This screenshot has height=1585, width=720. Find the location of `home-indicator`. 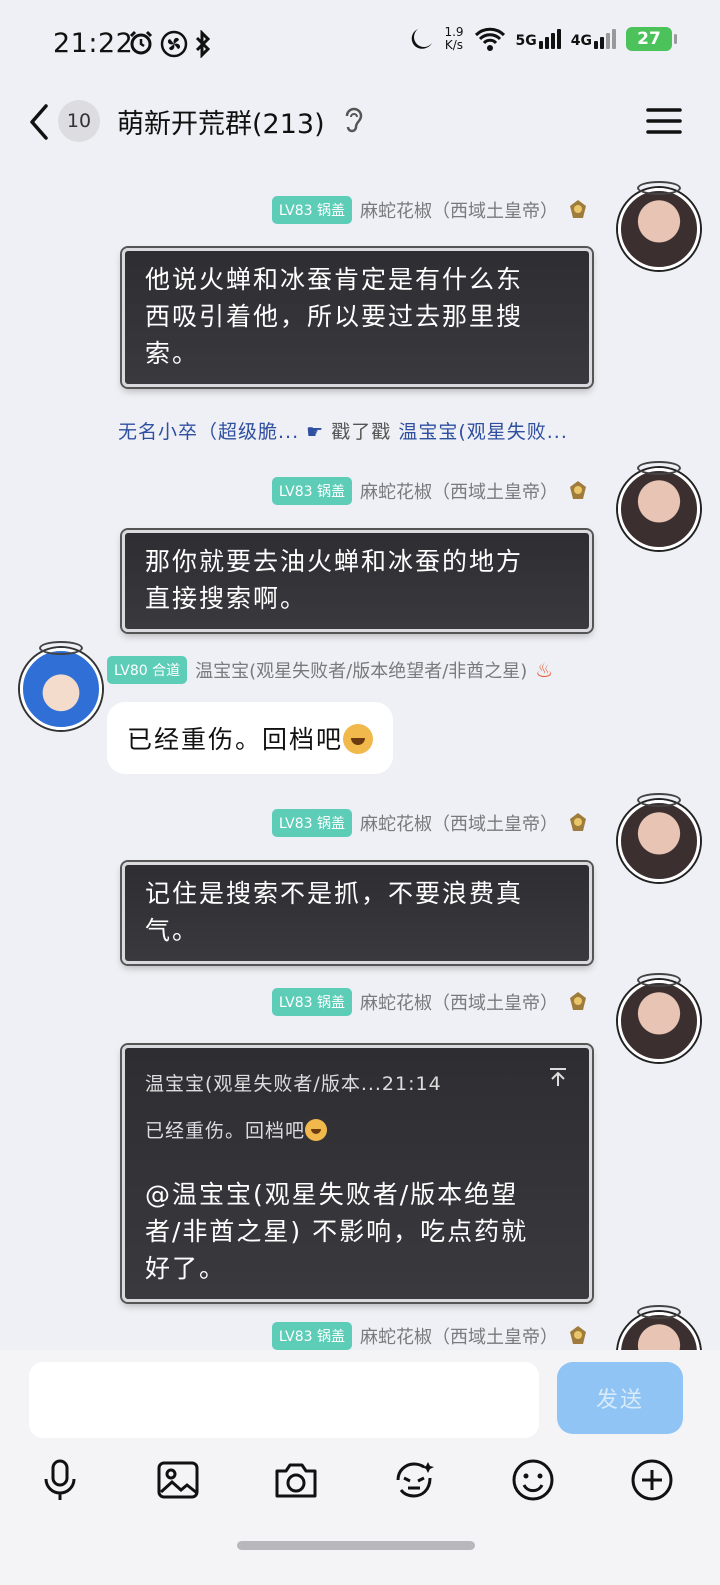

home-indicator is located at coordinates (356, 1545).